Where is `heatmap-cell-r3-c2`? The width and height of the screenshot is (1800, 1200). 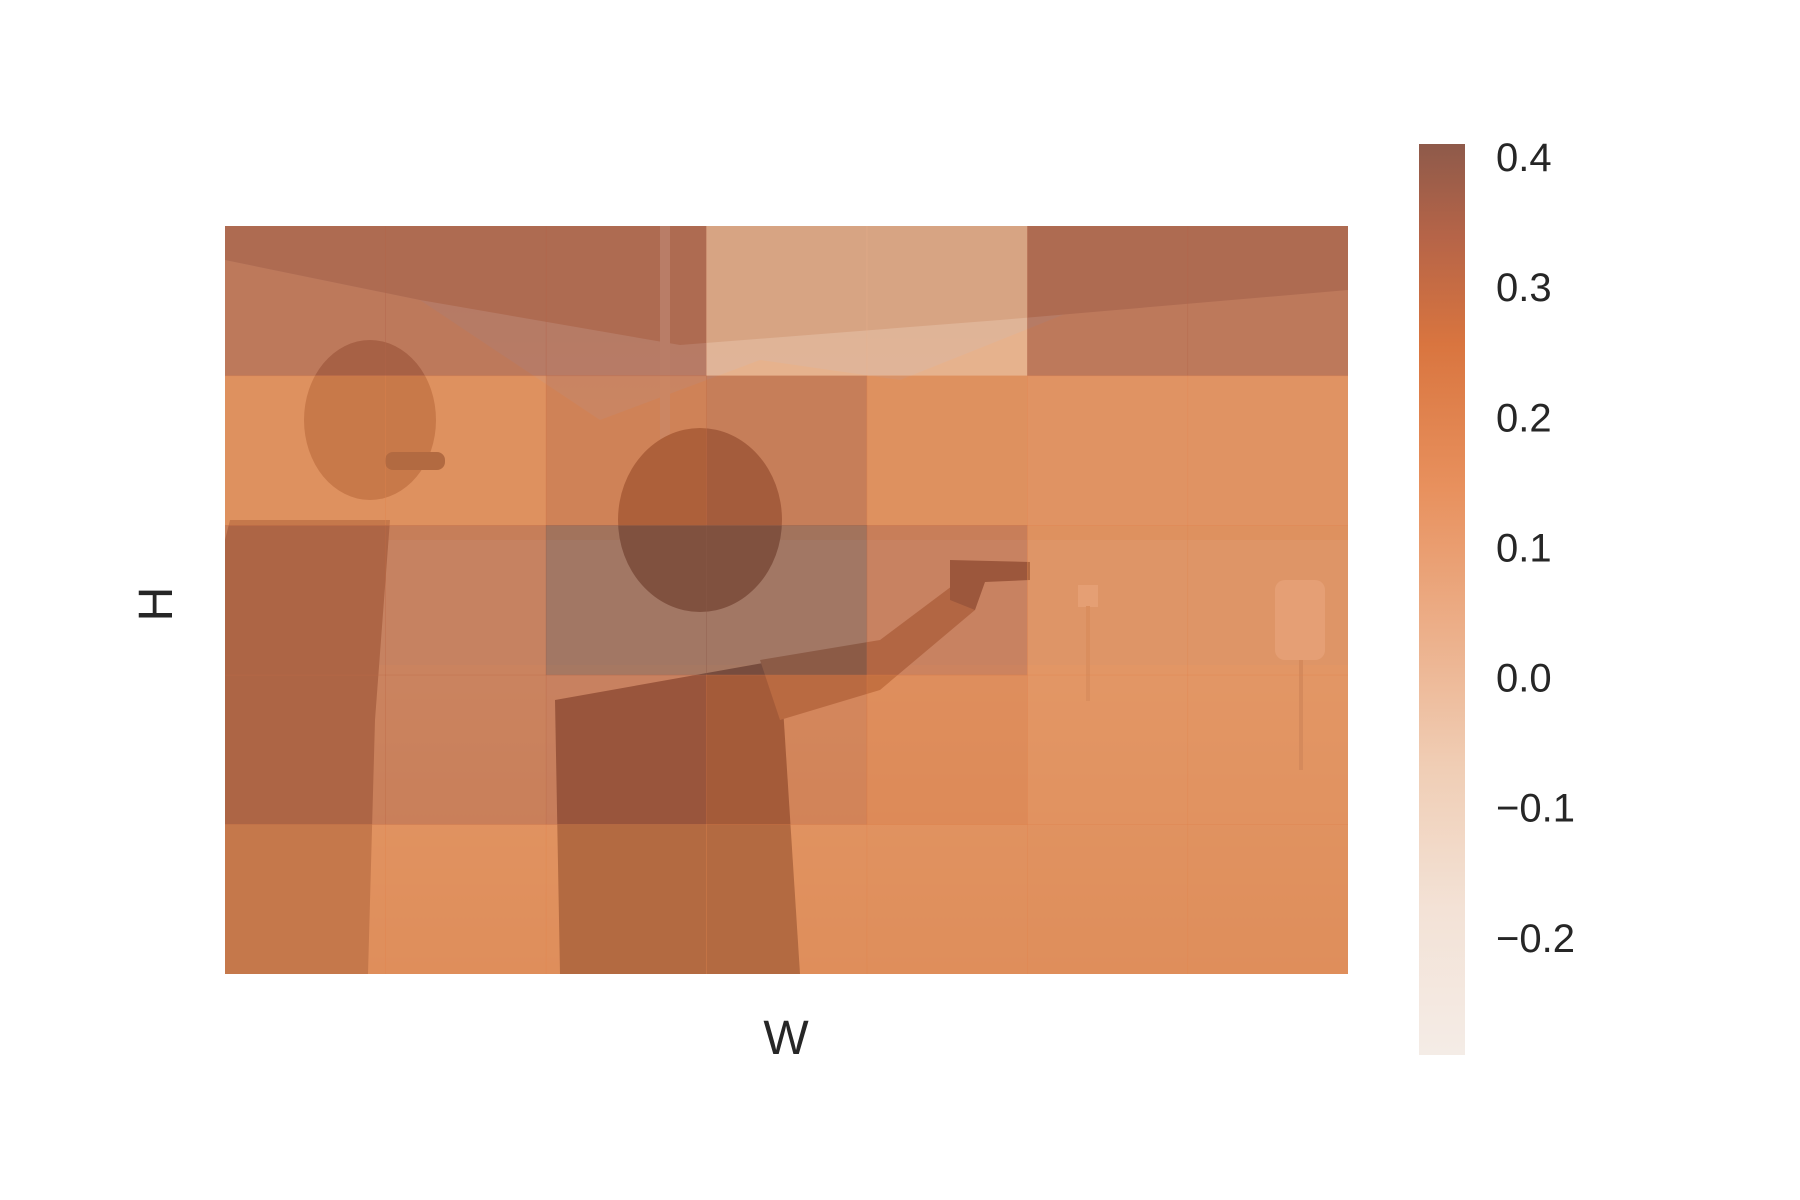 heatmap-cell-r3-c2 is located at coordinates (626, 749).